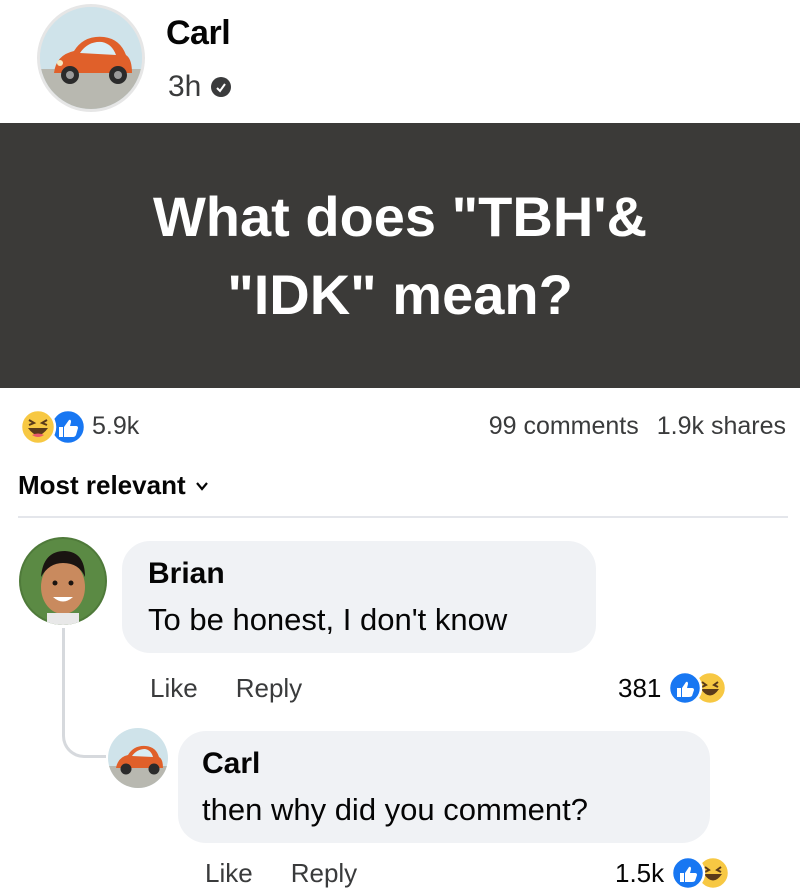 Image resolution: width=800 pixels, height=895 pixels. I want to click on reply-text: then why did you comment?, so click(395, 809).